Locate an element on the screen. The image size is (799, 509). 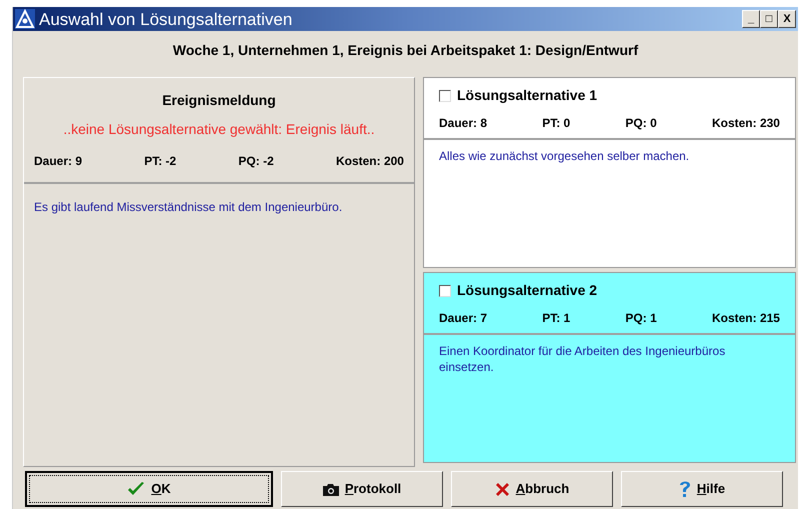
close-button: X is located at coordinates (787, 19).